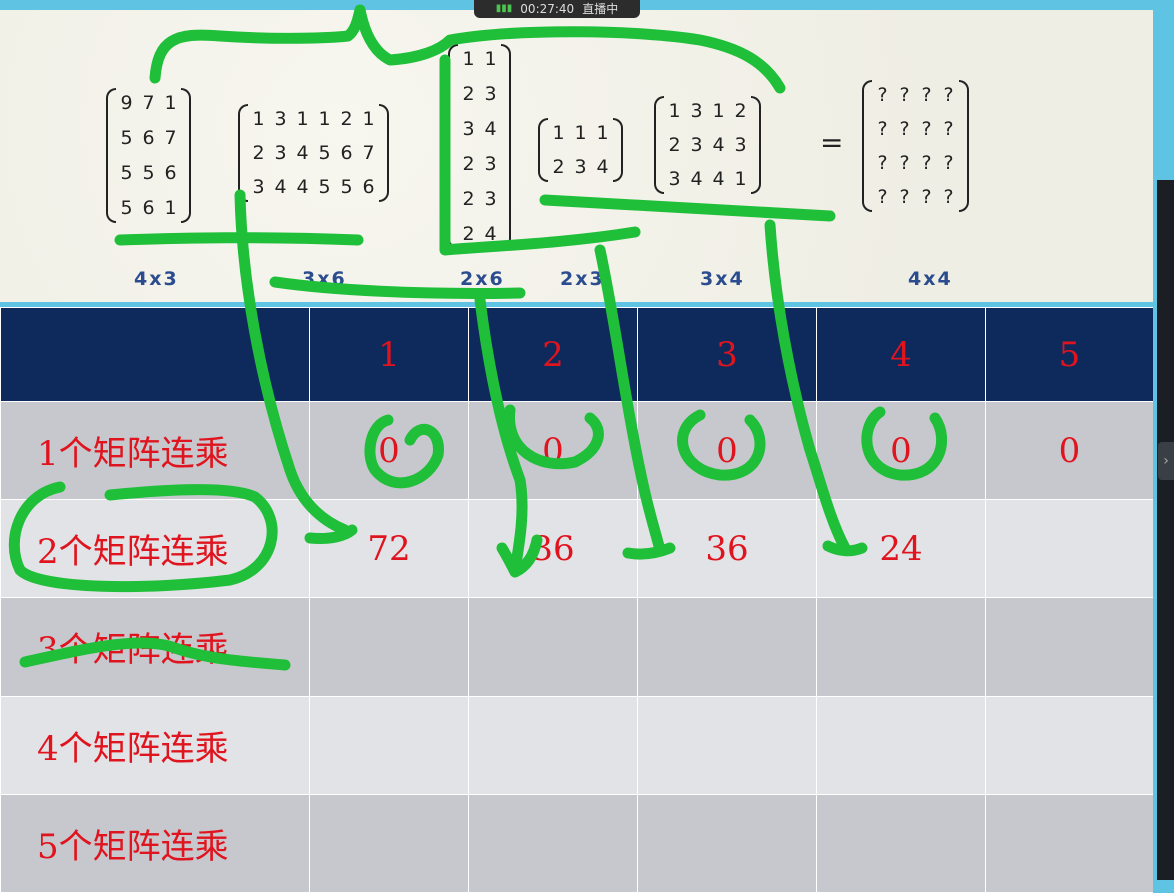 This screenshot has width=1174, height=893. I want to click on table-row: 1个矩阵连乘 0 0 0 0 0, so click(577, 450).